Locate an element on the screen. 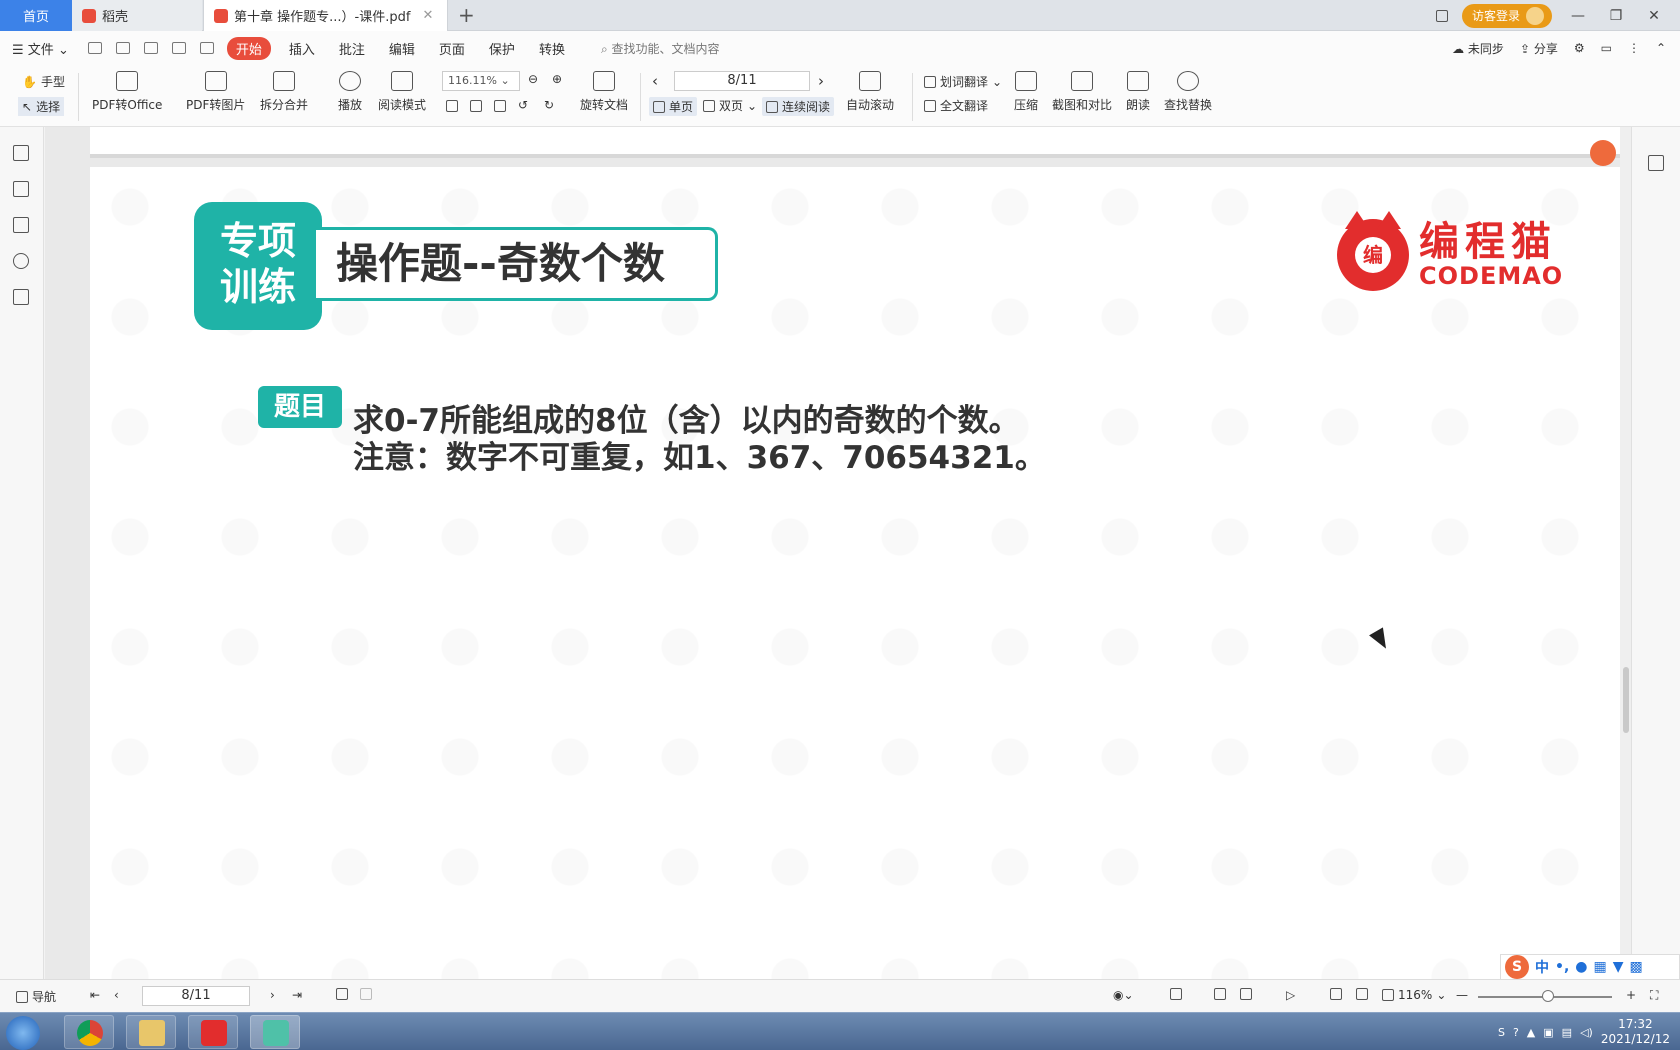 This screenshot has width=1680, height=1050. eye-protection-icon: ◉⌄ is located at coordinates (1123, 995).